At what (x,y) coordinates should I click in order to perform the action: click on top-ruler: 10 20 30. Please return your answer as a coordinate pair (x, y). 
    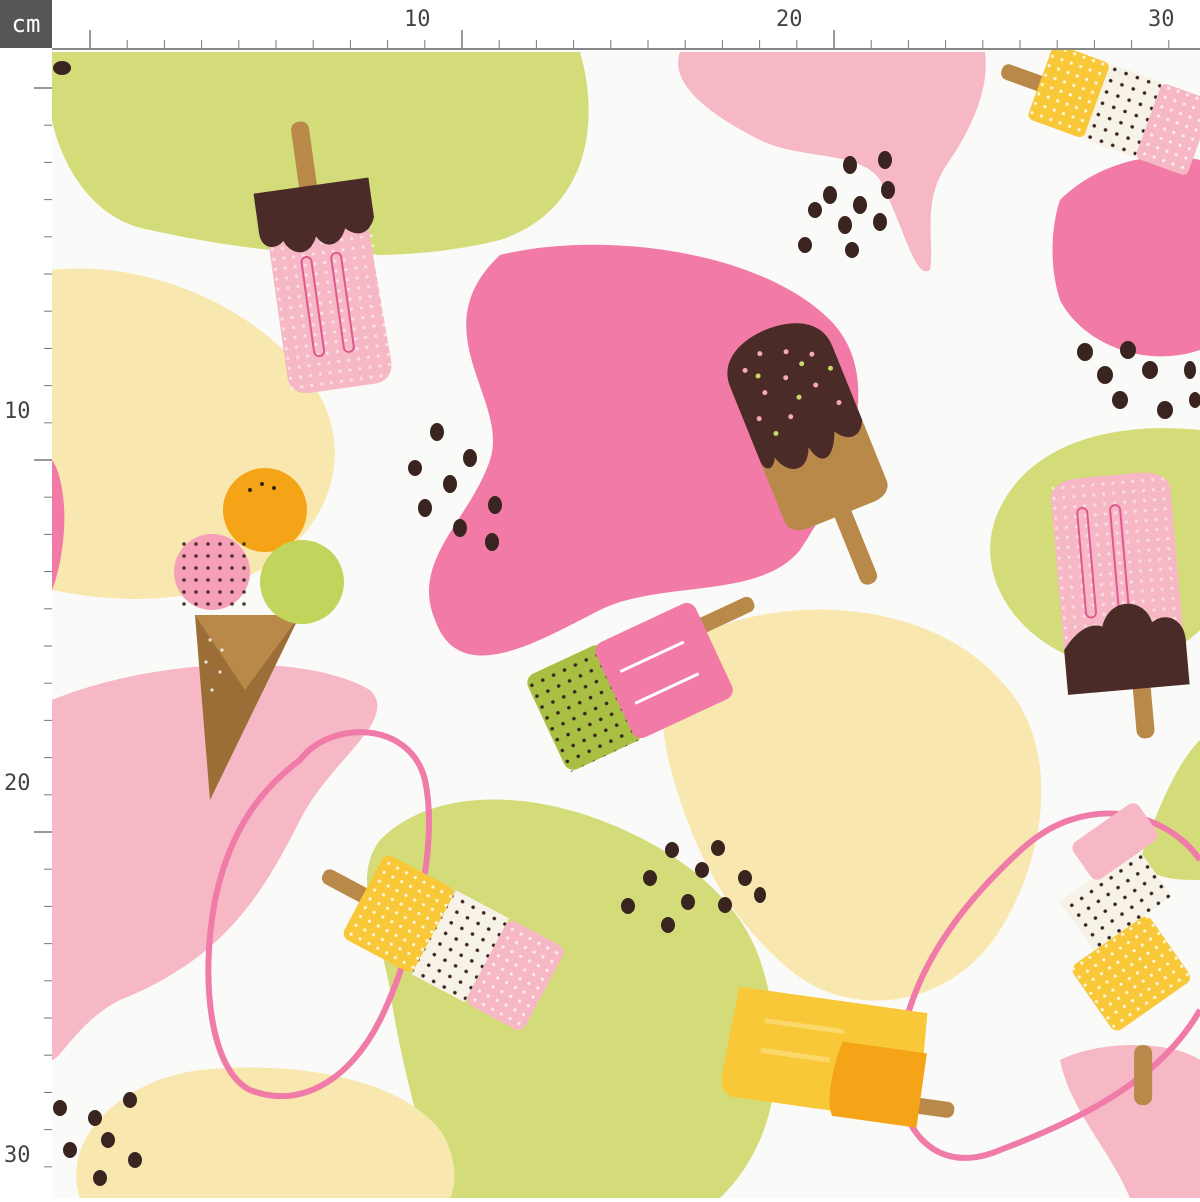
    Looking at the image, I should click on (626, 25).